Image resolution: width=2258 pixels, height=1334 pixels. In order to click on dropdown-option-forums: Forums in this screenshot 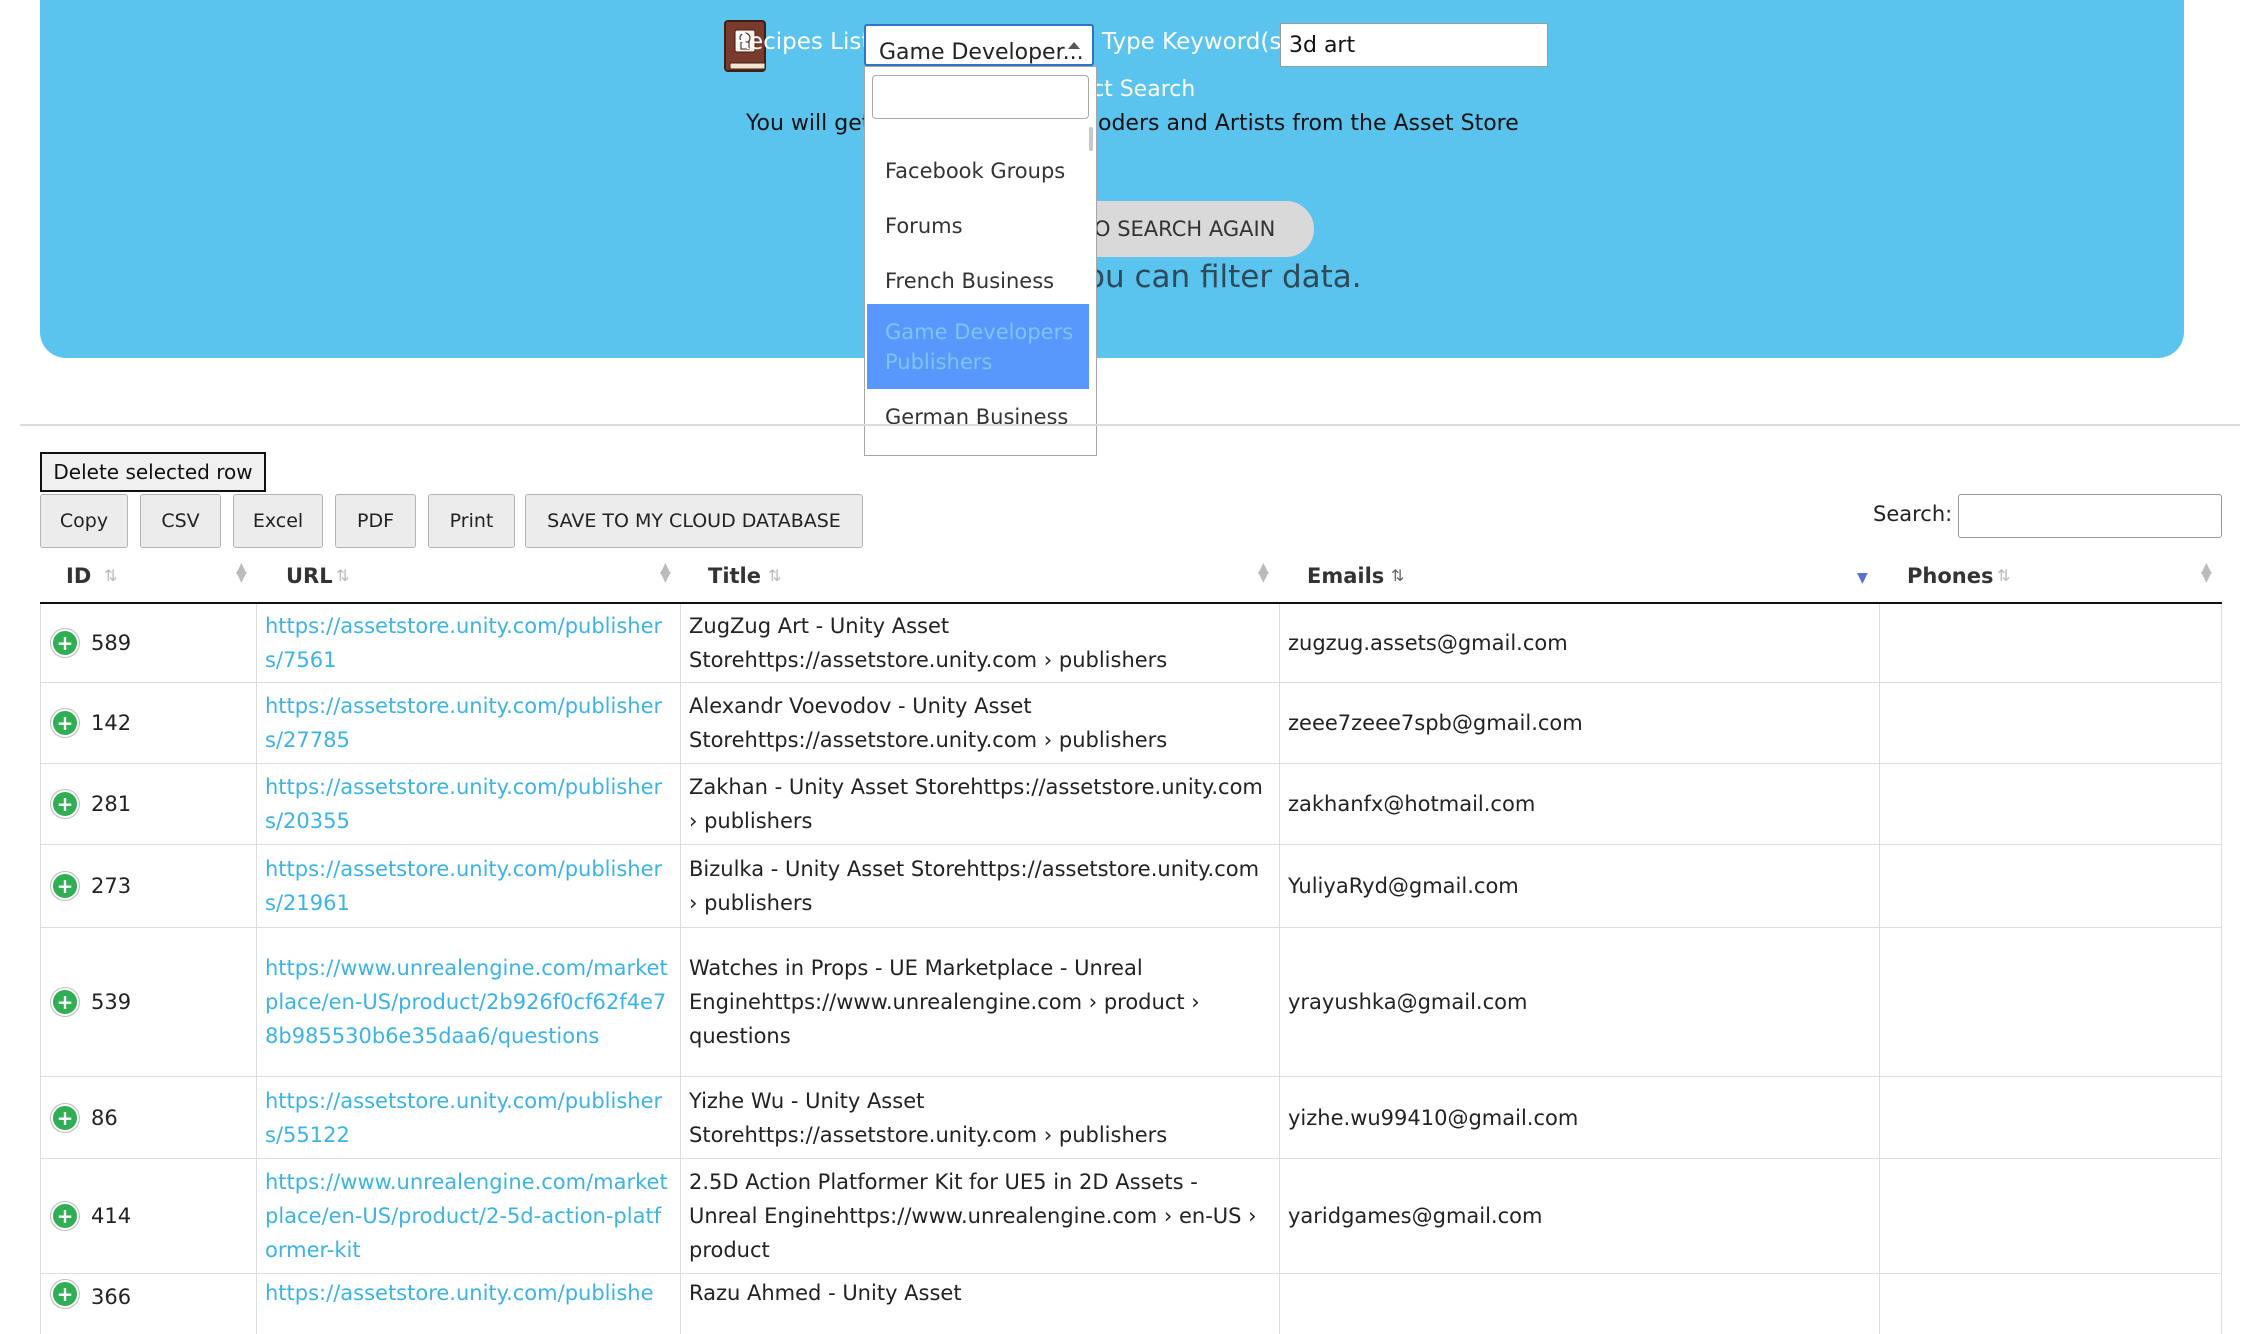, I will do `click(978, 225)`.